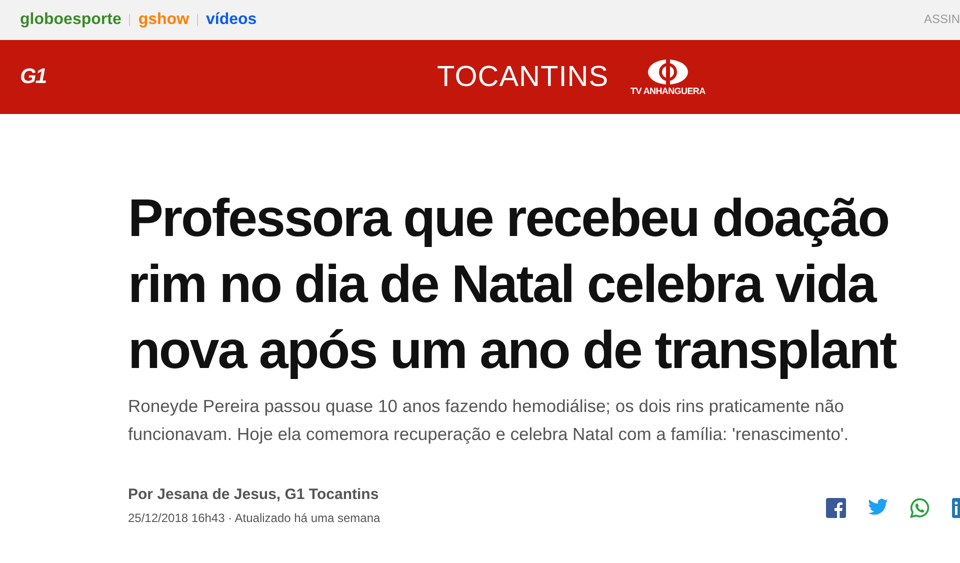 Image resolution: width=960 pixels, height=563 pixels. I want to click on nav-link: gshow, so click(164, 20).